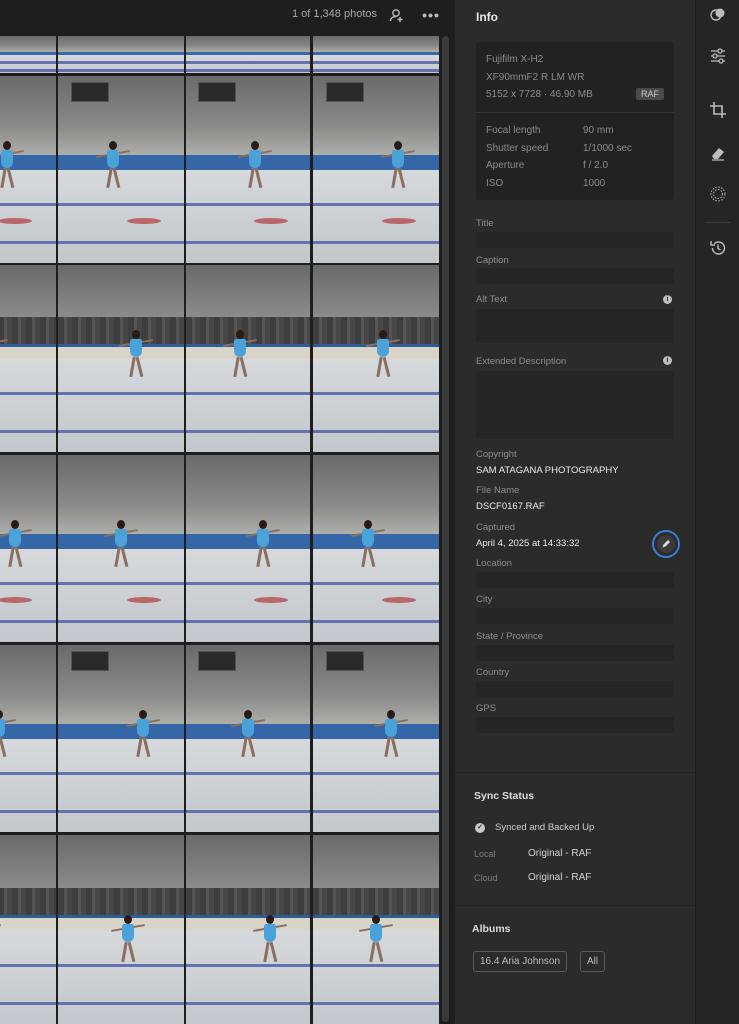 This screenshot has height=1024, width=739. I want to click on title-label: Title, so click(485, 223).